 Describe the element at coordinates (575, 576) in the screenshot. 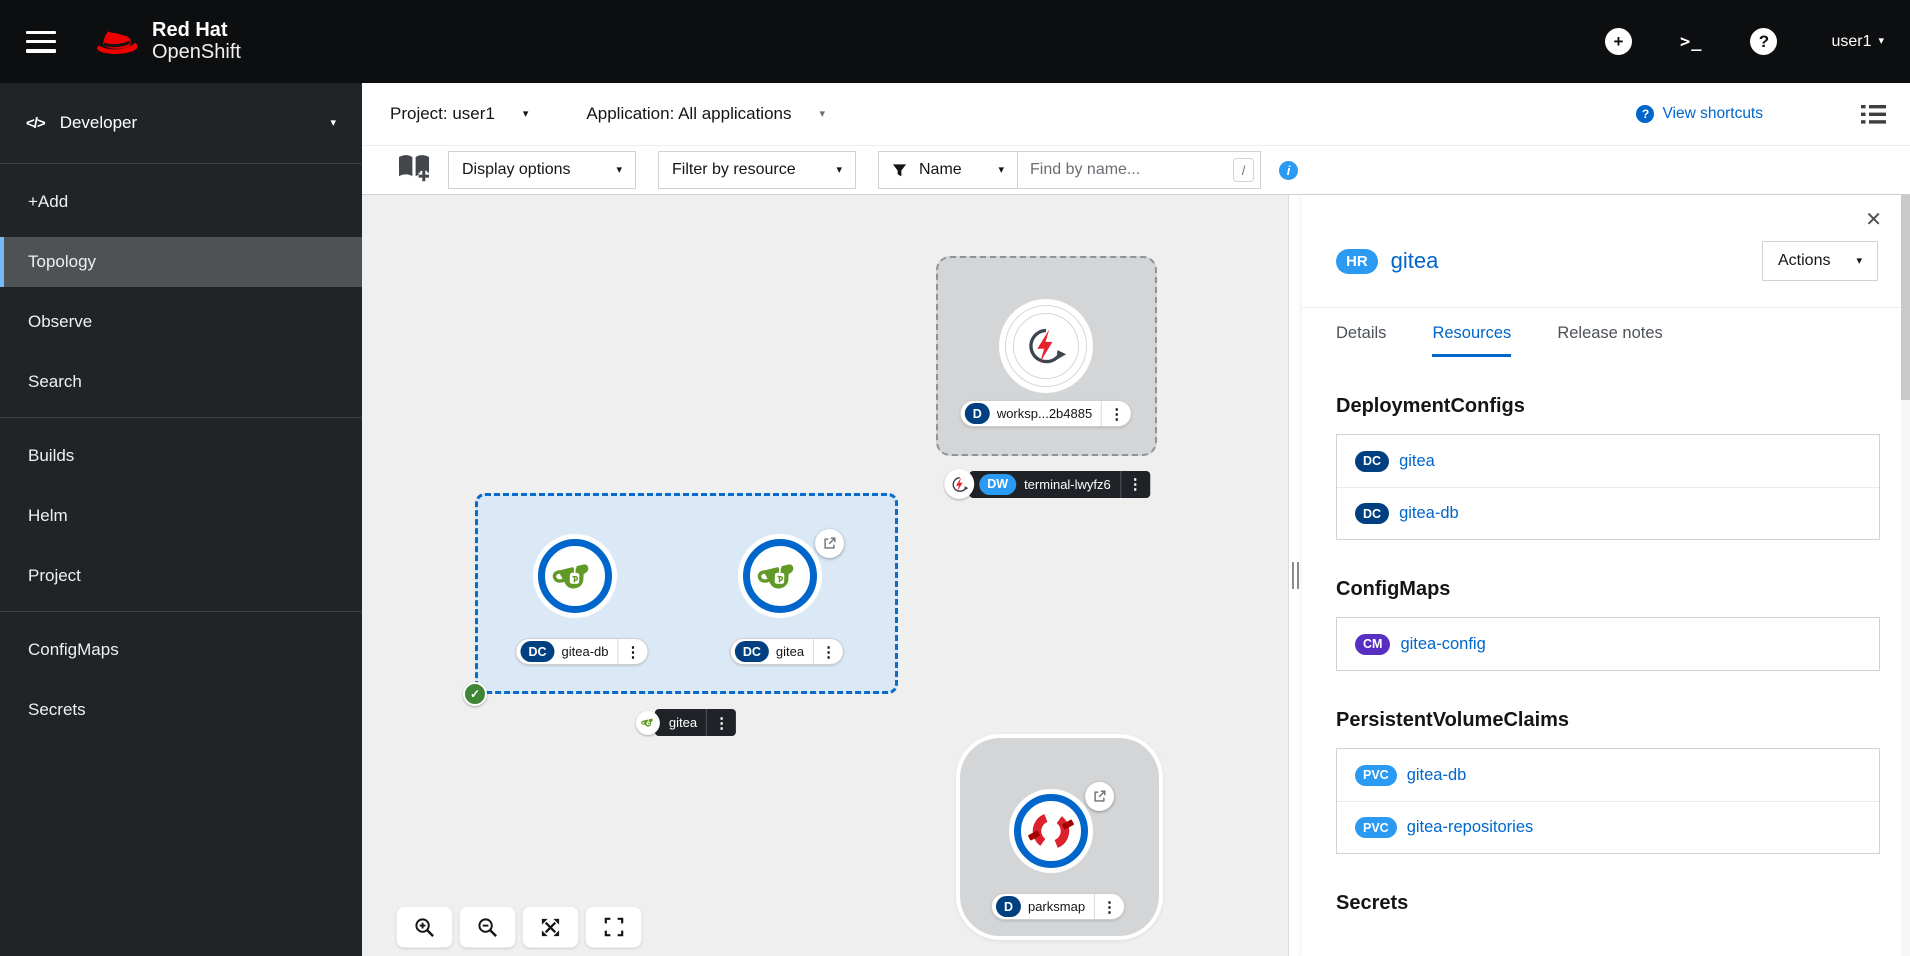

I see `node-gitea-db` at that location.